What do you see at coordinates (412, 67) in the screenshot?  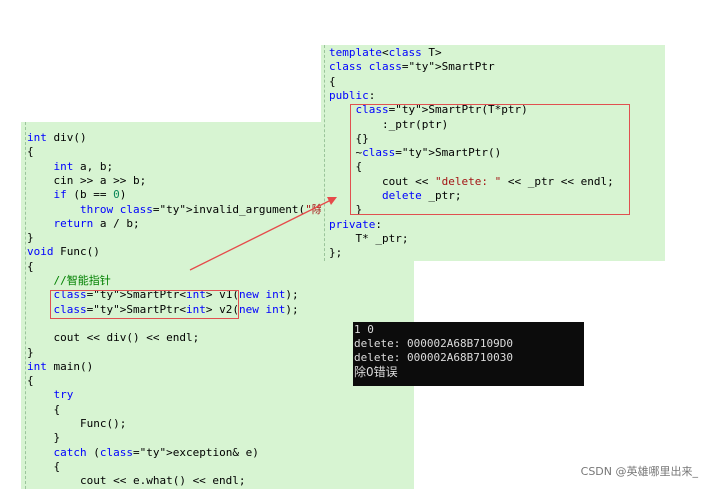 I see `code-line: class class="ty">SmartPtr` at bounding box center [412, 67].